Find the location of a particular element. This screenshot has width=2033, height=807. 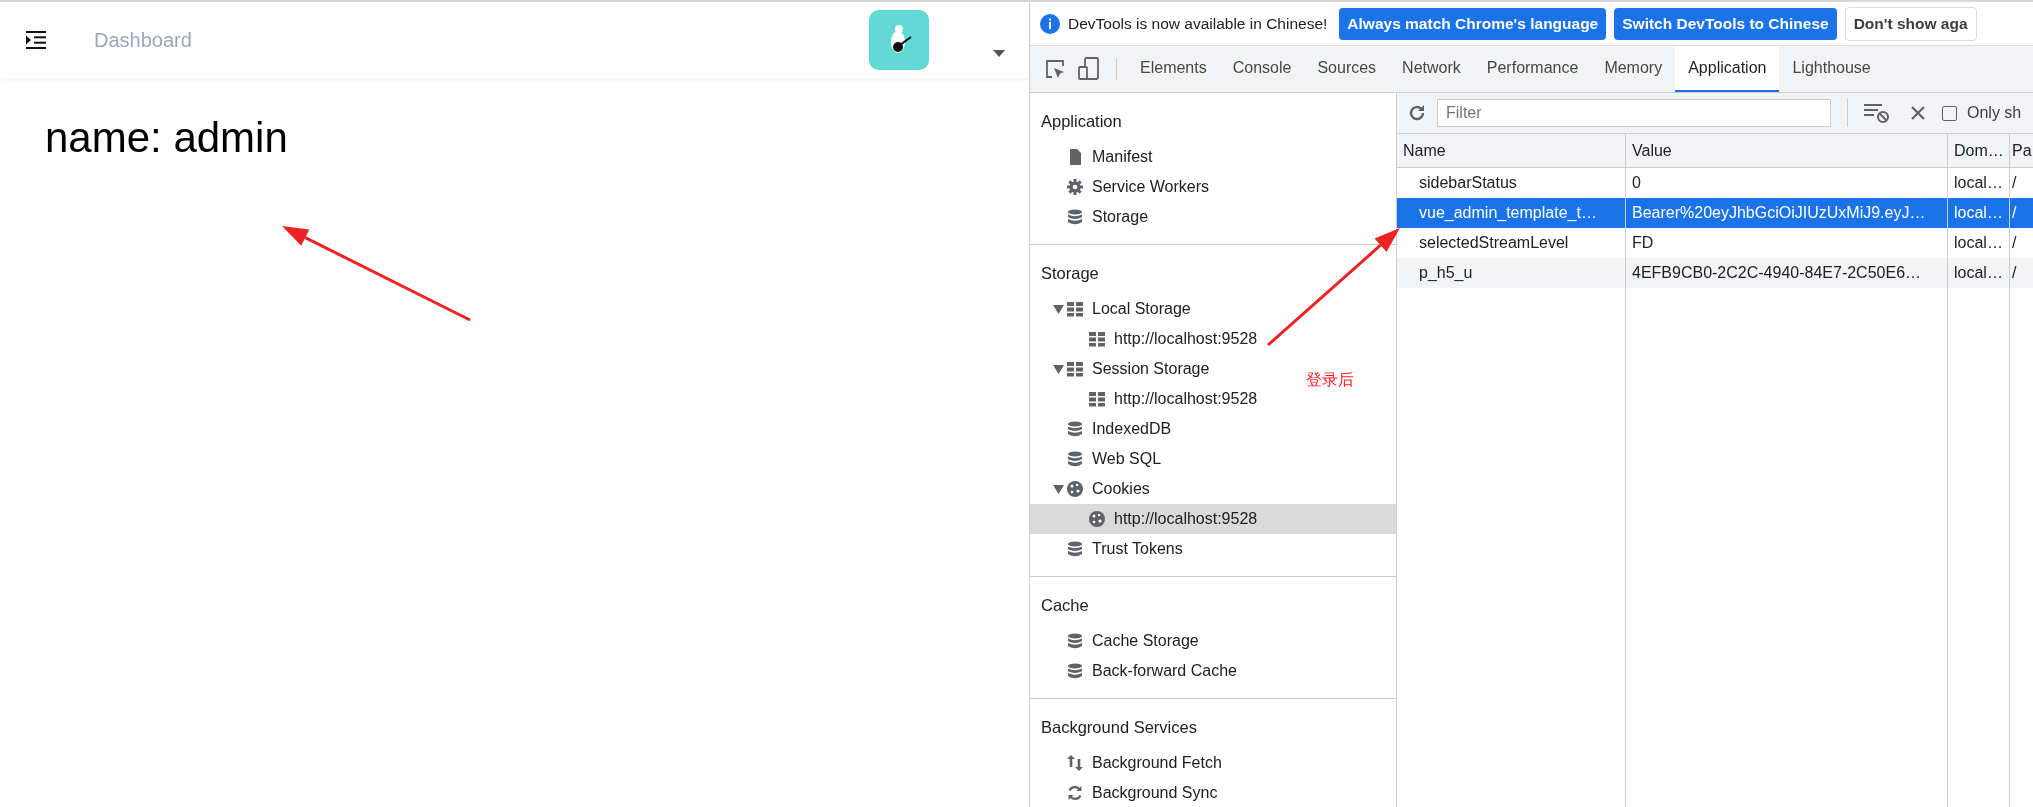

sidebar-item: IndexedDB is located at coordinates (1111, 429).